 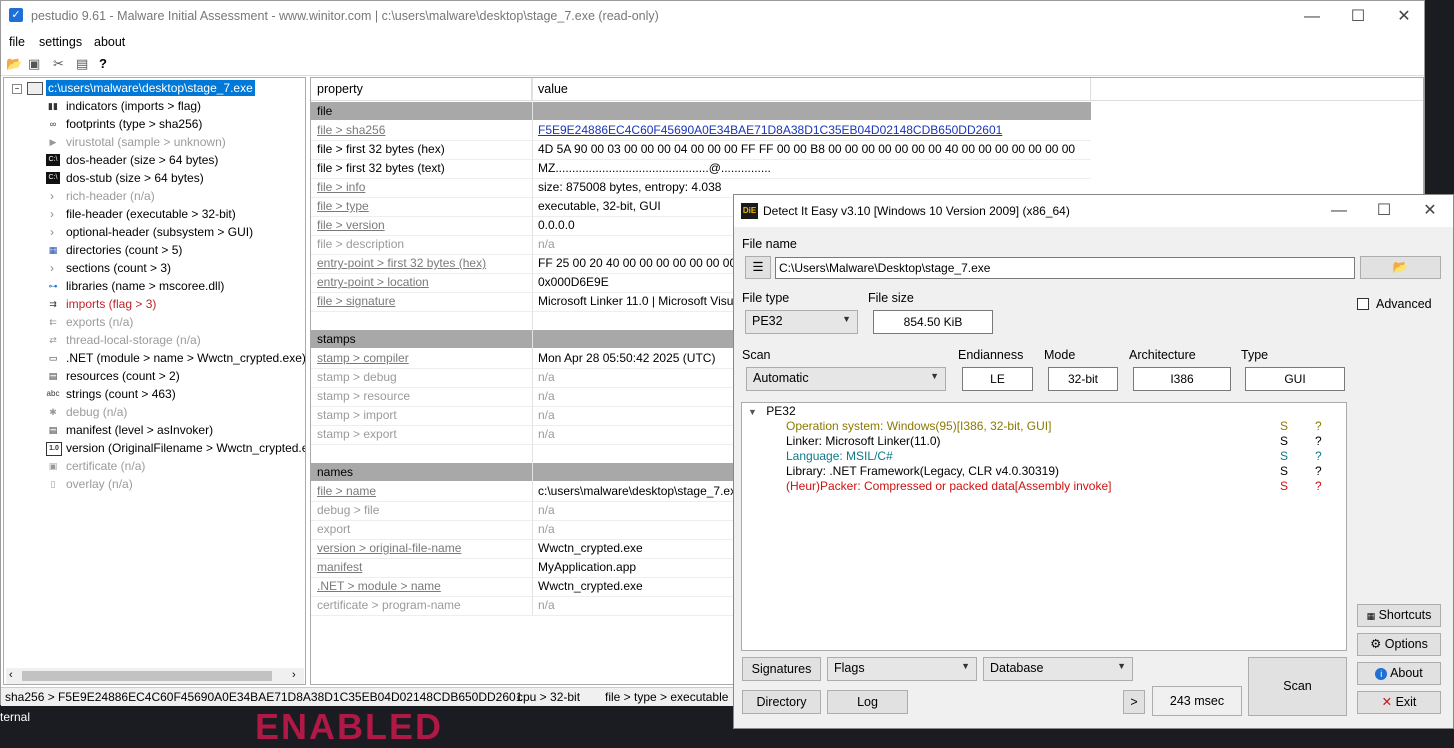 What do you see at coordinates (781, 669) in the screenshot?
I see `signatures-button: Signatures` at bounding box center [781, 669].